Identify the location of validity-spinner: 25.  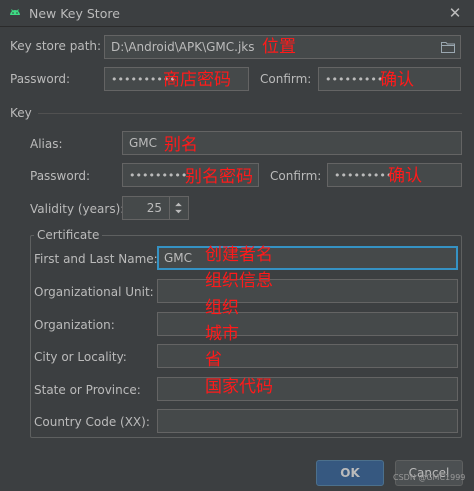
(155, 208).